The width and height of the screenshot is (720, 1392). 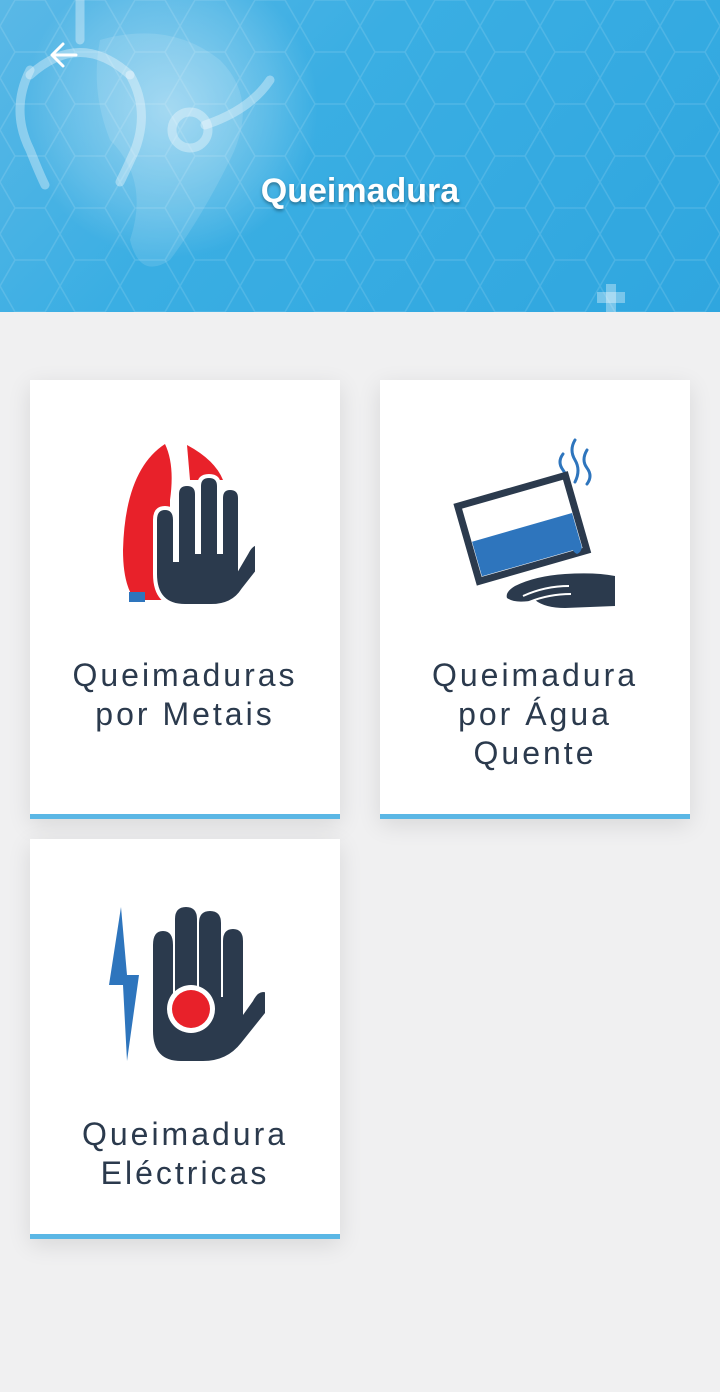 What do you see at coordinates (360, 191) in the screenshot?
I see `page-title: Queimadura` at bounding box center [360, 191].